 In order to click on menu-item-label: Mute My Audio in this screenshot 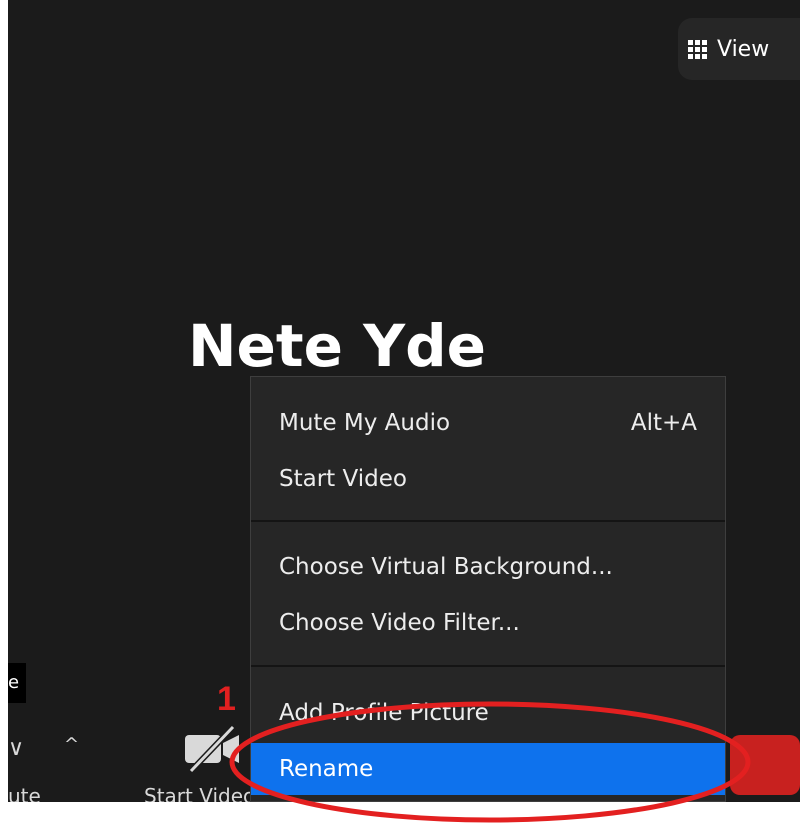, I will do `click(365, 423)`.